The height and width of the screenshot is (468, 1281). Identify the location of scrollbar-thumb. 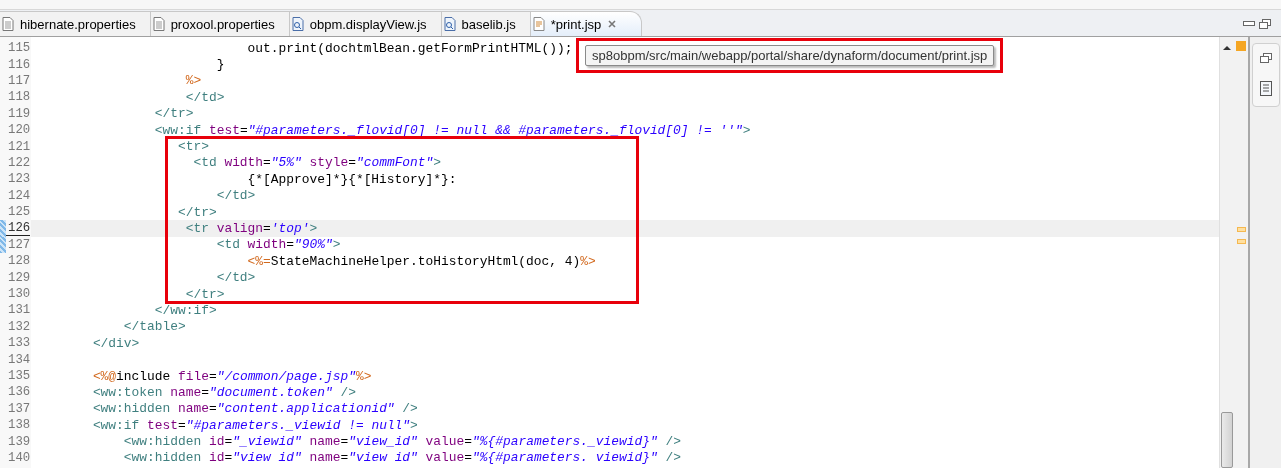
(1227, 440).